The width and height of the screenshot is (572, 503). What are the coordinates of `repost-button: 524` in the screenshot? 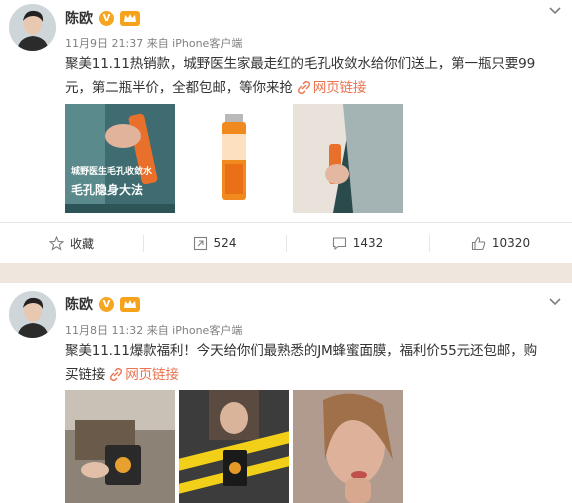 It's located at (214, 243).